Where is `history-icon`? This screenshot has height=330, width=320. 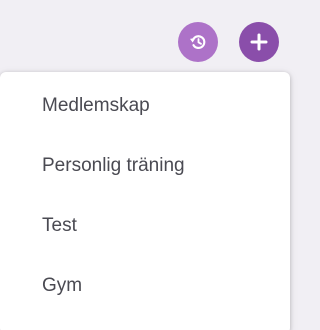 history-icon is located at coordinates (198, 42).